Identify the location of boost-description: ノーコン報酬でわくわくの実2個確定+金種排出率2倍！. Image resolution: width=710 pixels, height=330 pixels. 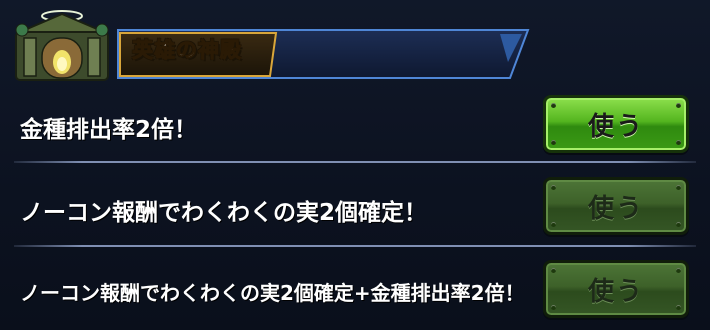
(272, 293).